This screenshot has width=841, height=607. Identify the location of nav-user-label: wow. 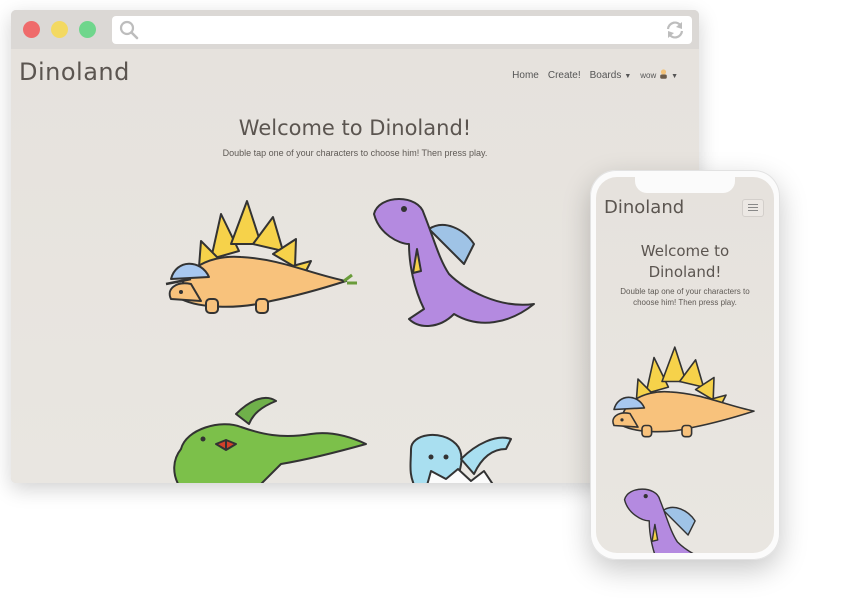
(648, 75).